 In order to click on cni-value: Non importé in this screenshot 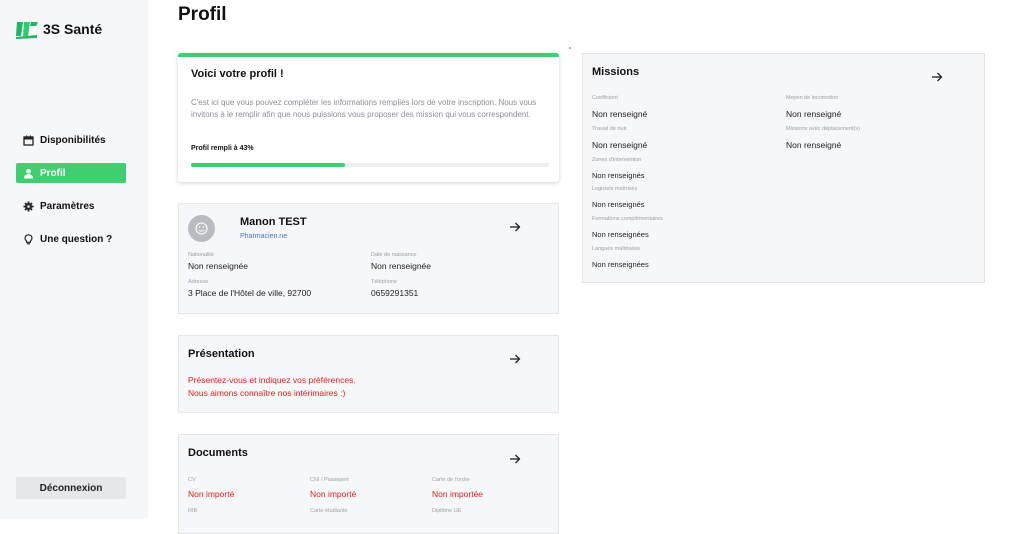, I will do `click(333, 494)`.